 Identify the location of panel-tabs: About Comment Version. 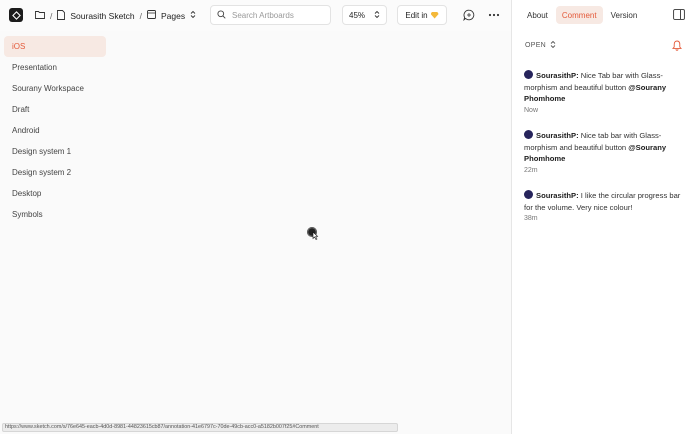
(582, 15).